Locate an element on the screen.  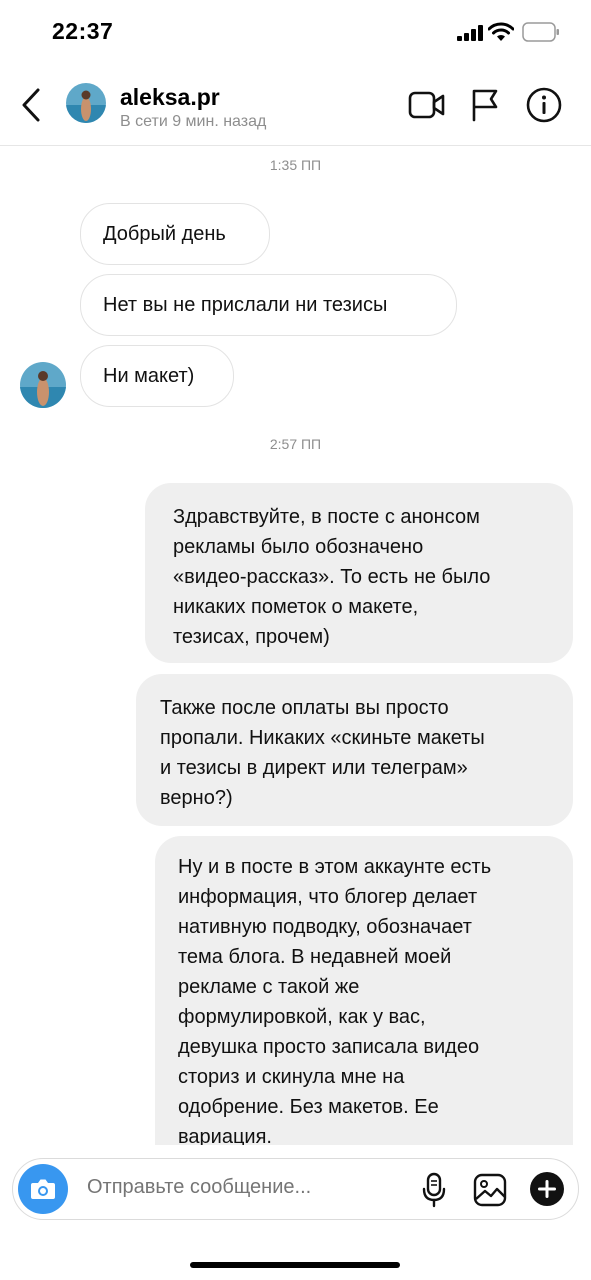
avatar is located at coordinates (86, 103).